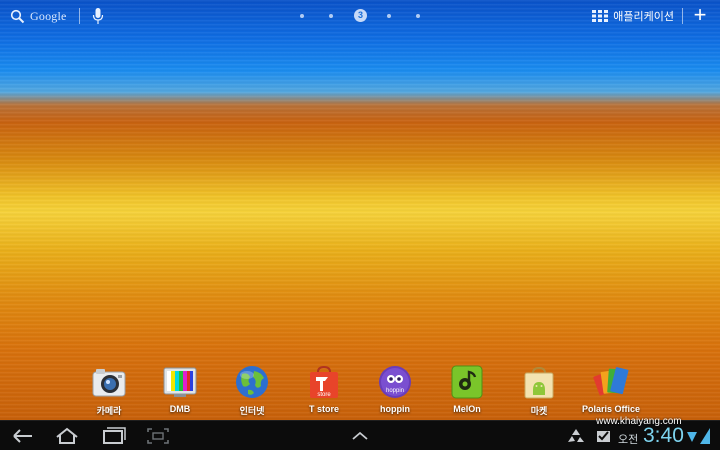 This screenshot has width=720, height=450. Describe the element at coordinates (663, 436) in the screenshot. I see `clock-time: 3:40` at that location.